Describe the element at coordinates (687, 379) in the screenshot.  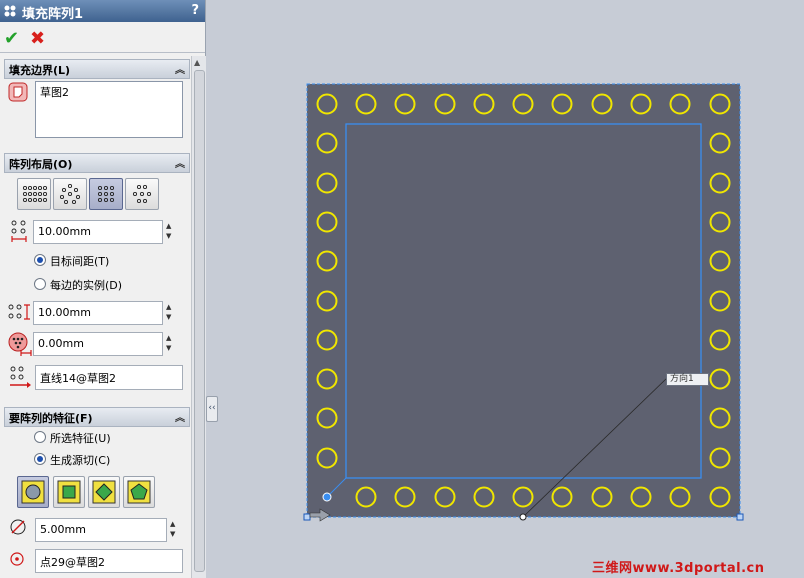
I see `direction-label: 方向1` at that location.